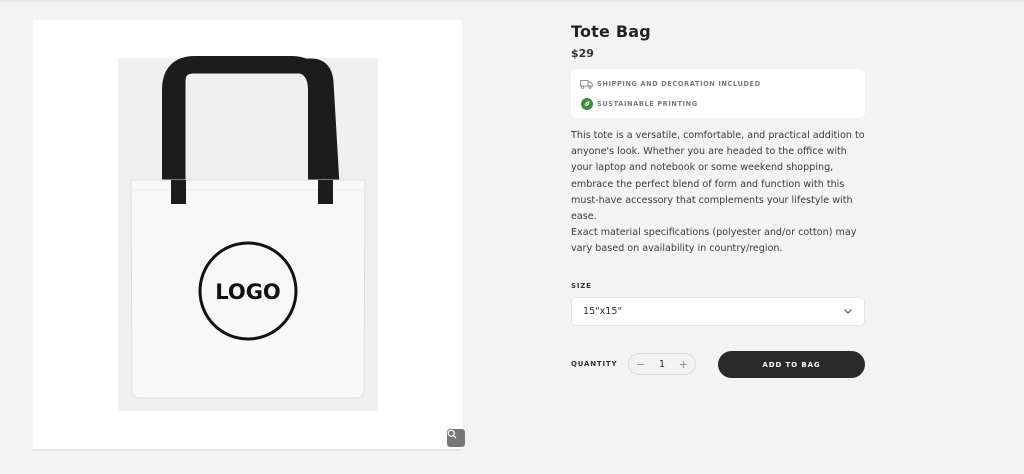  I want to click on handle-strap-left, so click(178, 192).